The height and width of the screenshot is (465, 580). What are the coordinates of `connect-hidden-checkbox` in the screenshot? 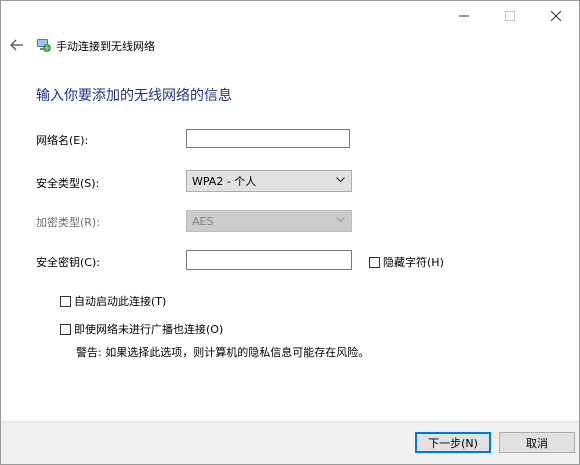 It's located at (65, 329).